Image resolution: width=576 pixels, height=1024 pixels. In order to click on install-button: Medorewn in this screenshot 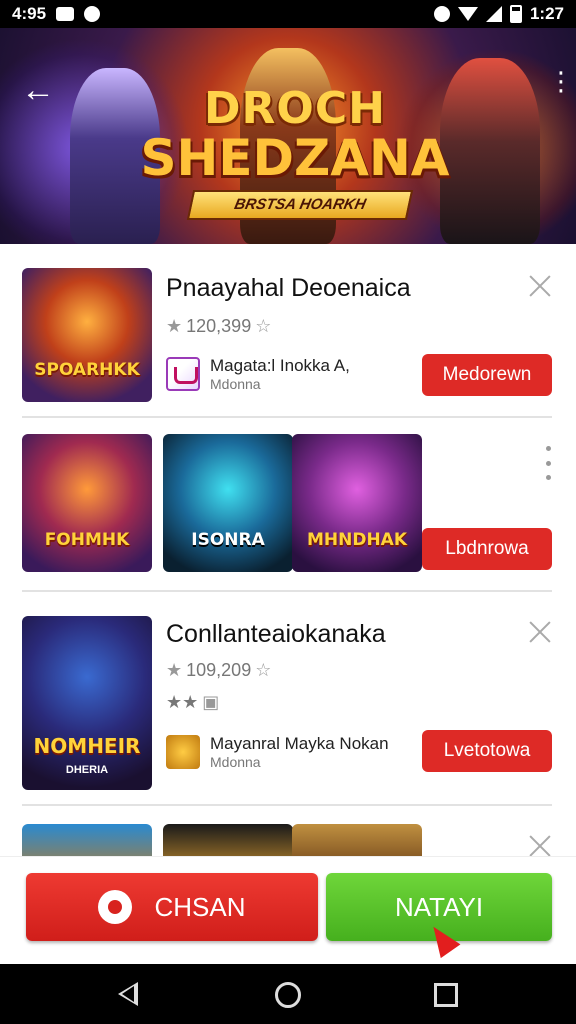, I will do `click(487, 375)`.